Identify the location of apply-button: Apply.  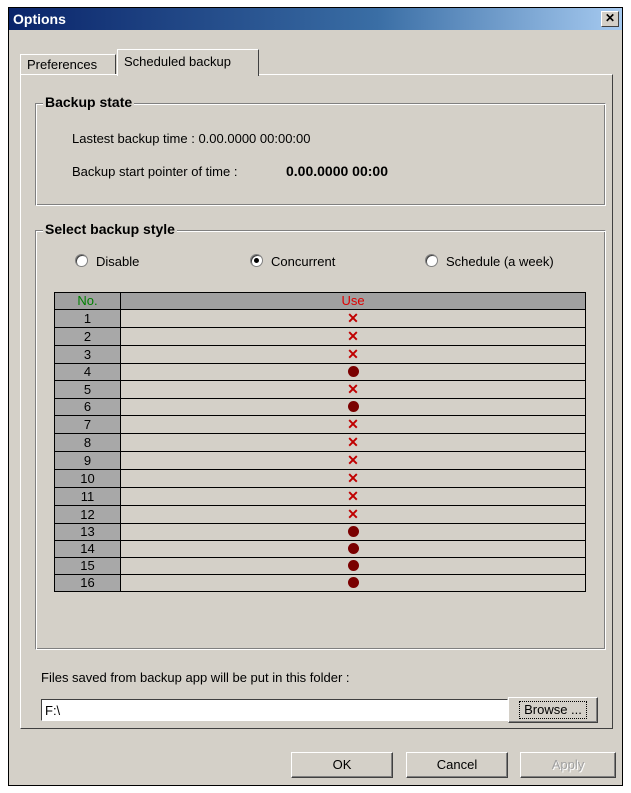
(568, 765).